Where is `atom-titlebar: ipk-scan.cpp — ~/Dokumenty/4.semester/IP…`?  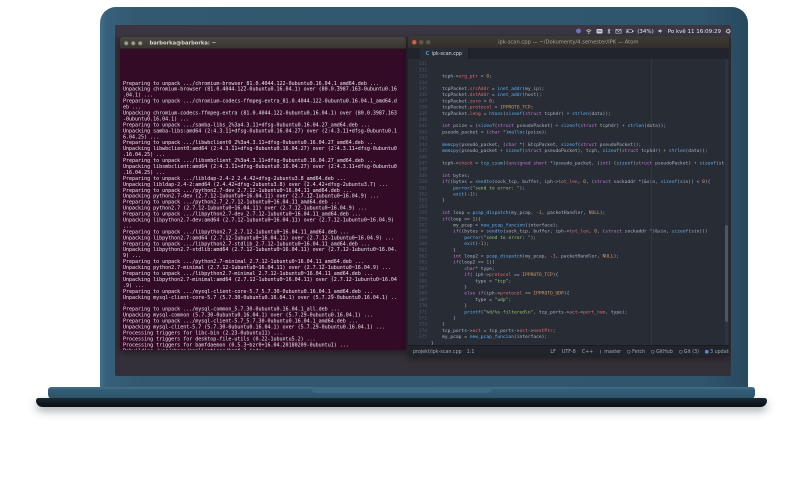 atom-titlebar: ipk-scan.cpp — ~/Dokumenty/4.semester/IP… is located at coordinates (568, 42).